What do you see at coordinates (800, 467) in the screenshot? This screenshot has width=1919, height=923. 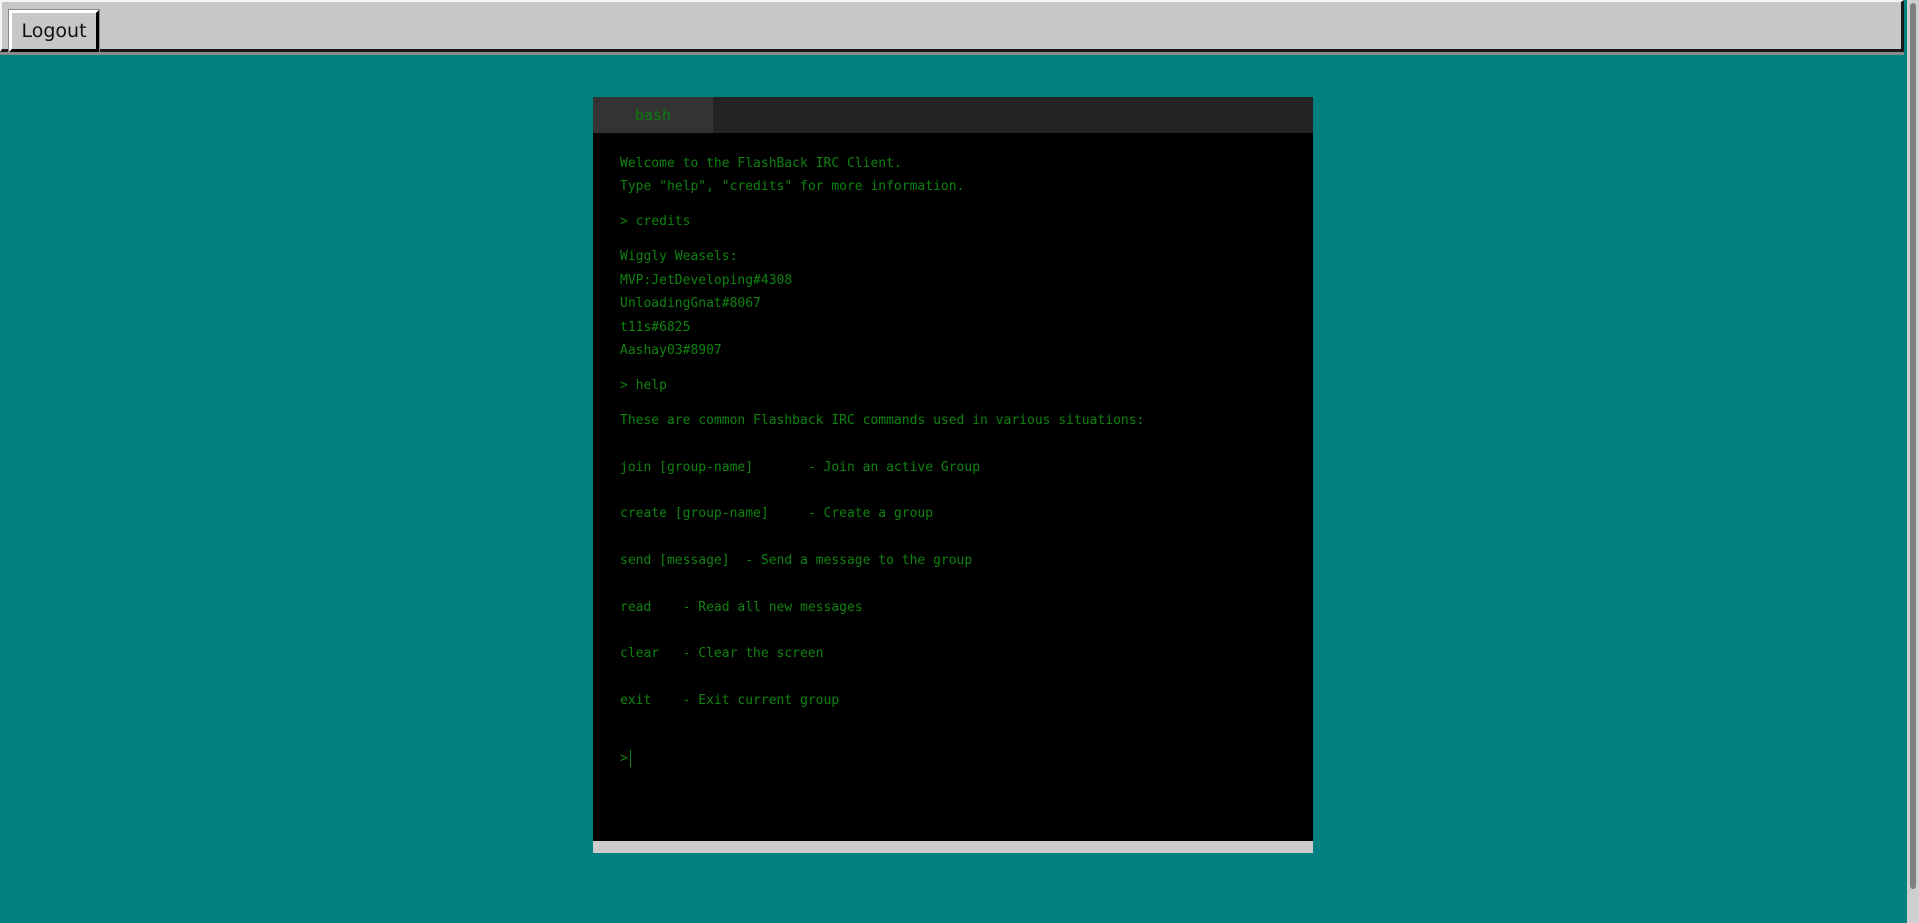 I see `help-command-join: join [group-name] - Join an active Group` at bounding box center [800, 467].